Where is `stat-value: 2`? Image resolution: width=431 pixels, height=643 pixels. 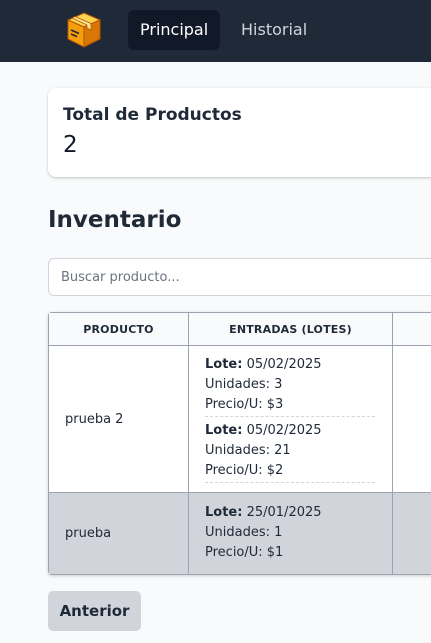
stat-value: 2 is located at coordinates (70, 145).